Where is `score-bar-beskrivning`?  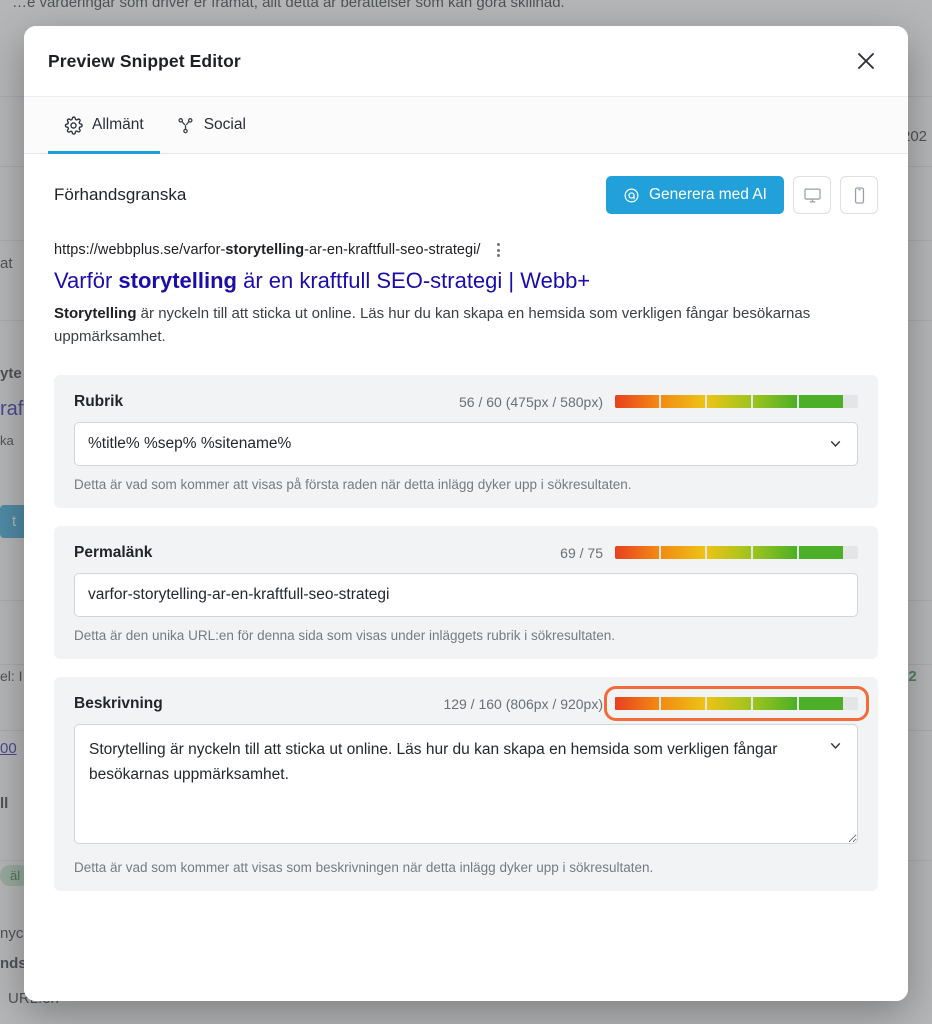
score-bar-beskrivning is located at coordinates (736, 704).